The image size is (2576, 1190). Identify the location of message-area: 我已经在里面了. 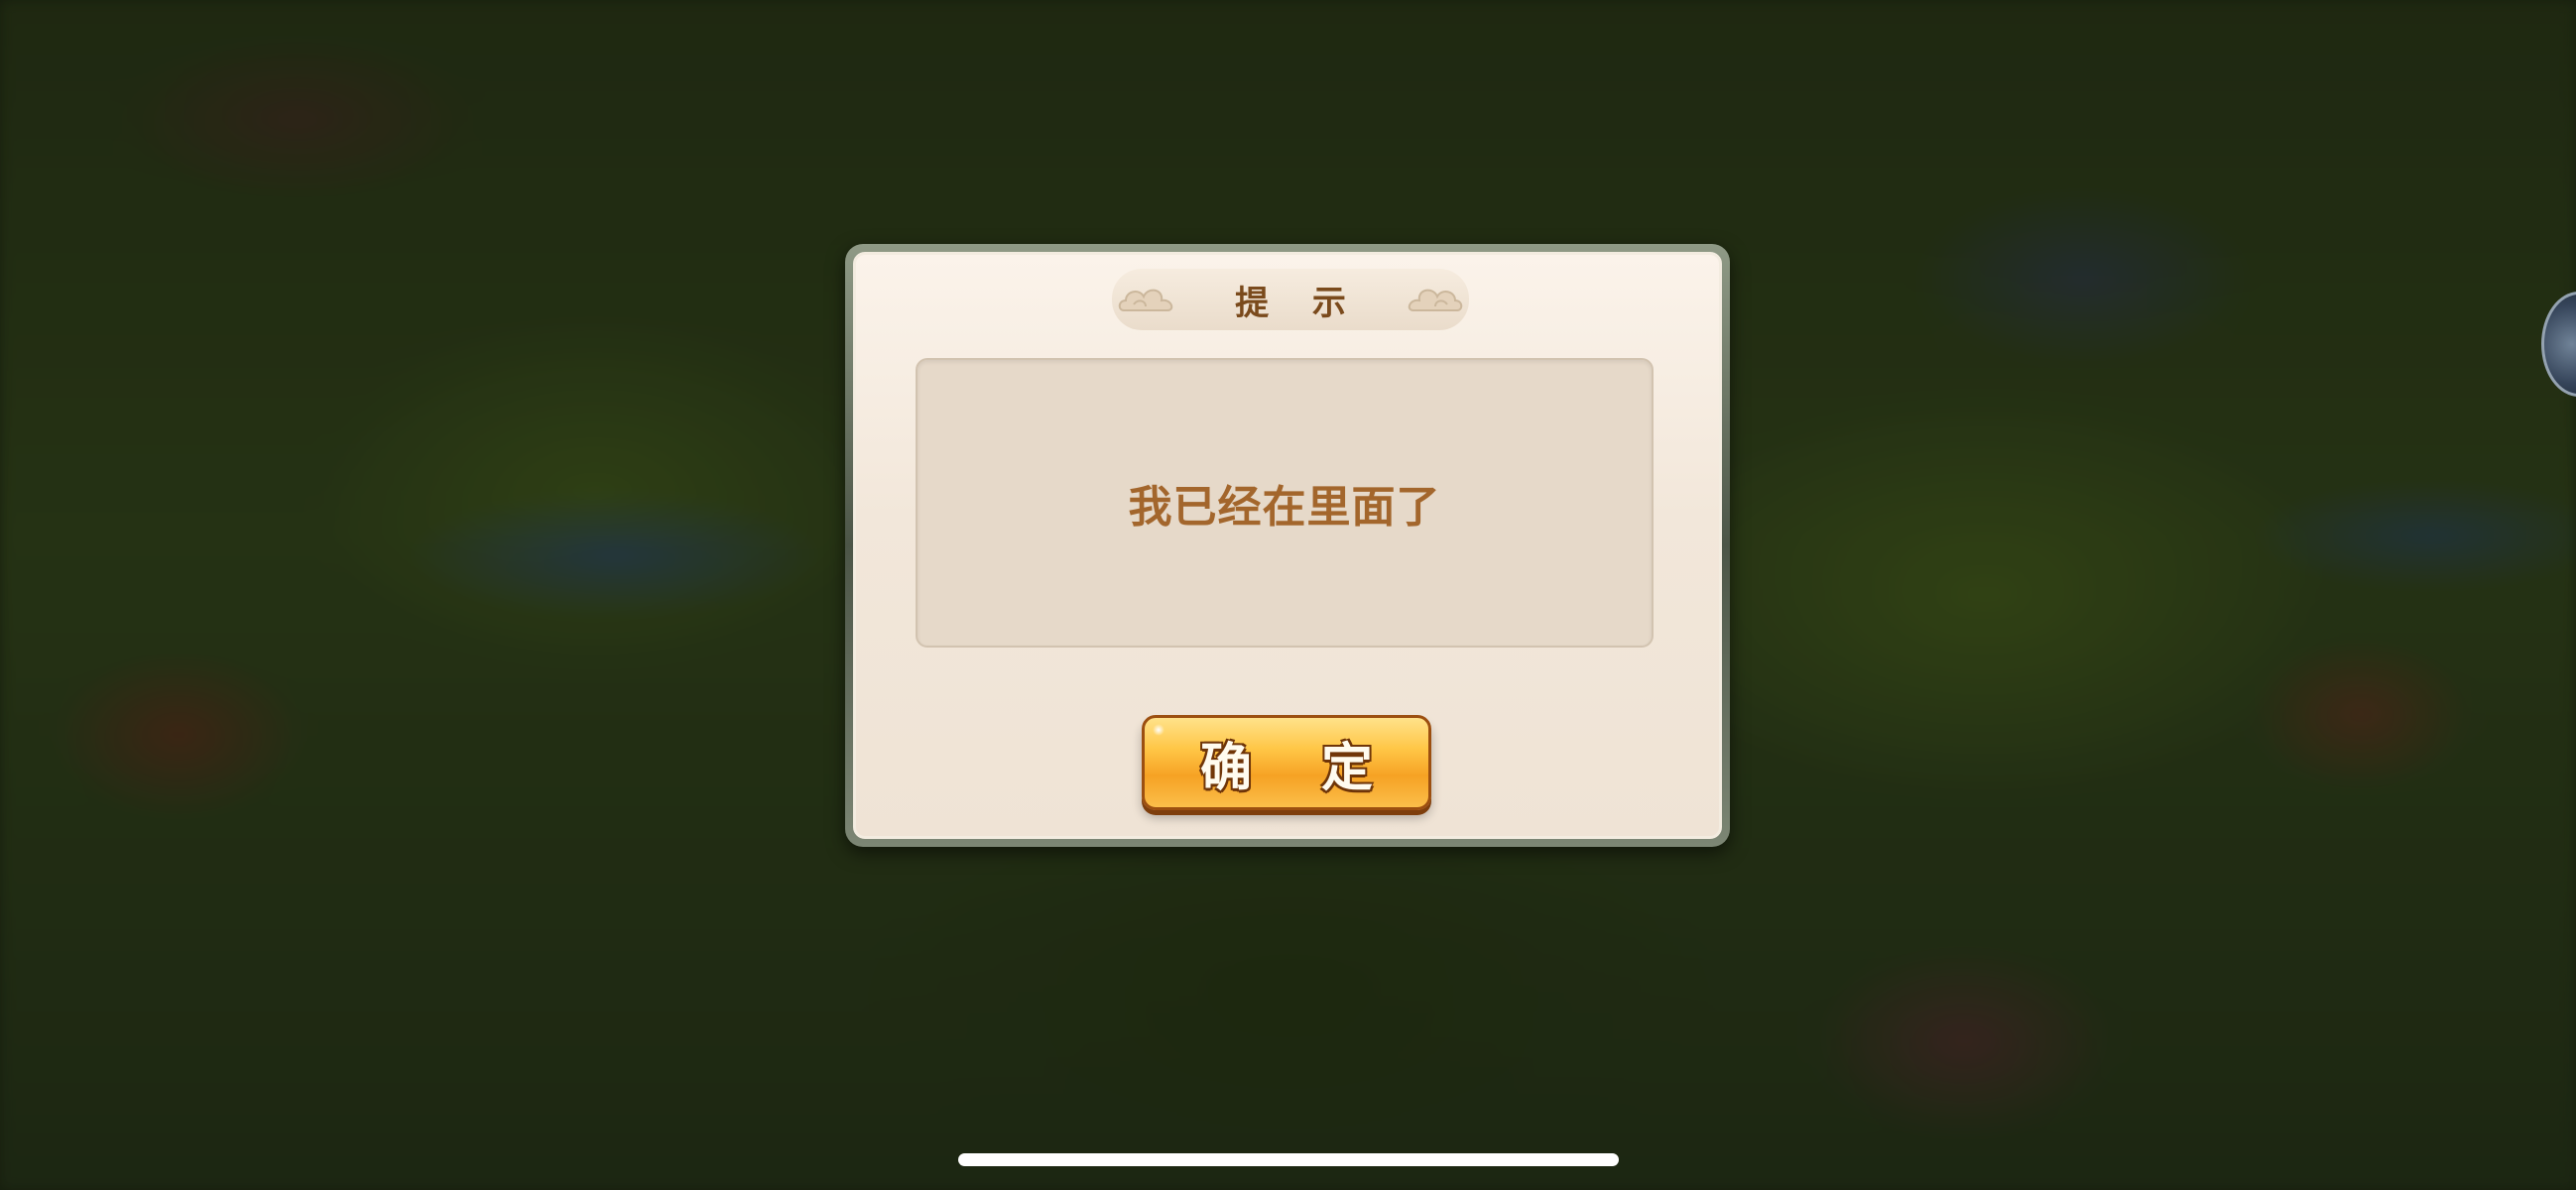
(1285, 503).